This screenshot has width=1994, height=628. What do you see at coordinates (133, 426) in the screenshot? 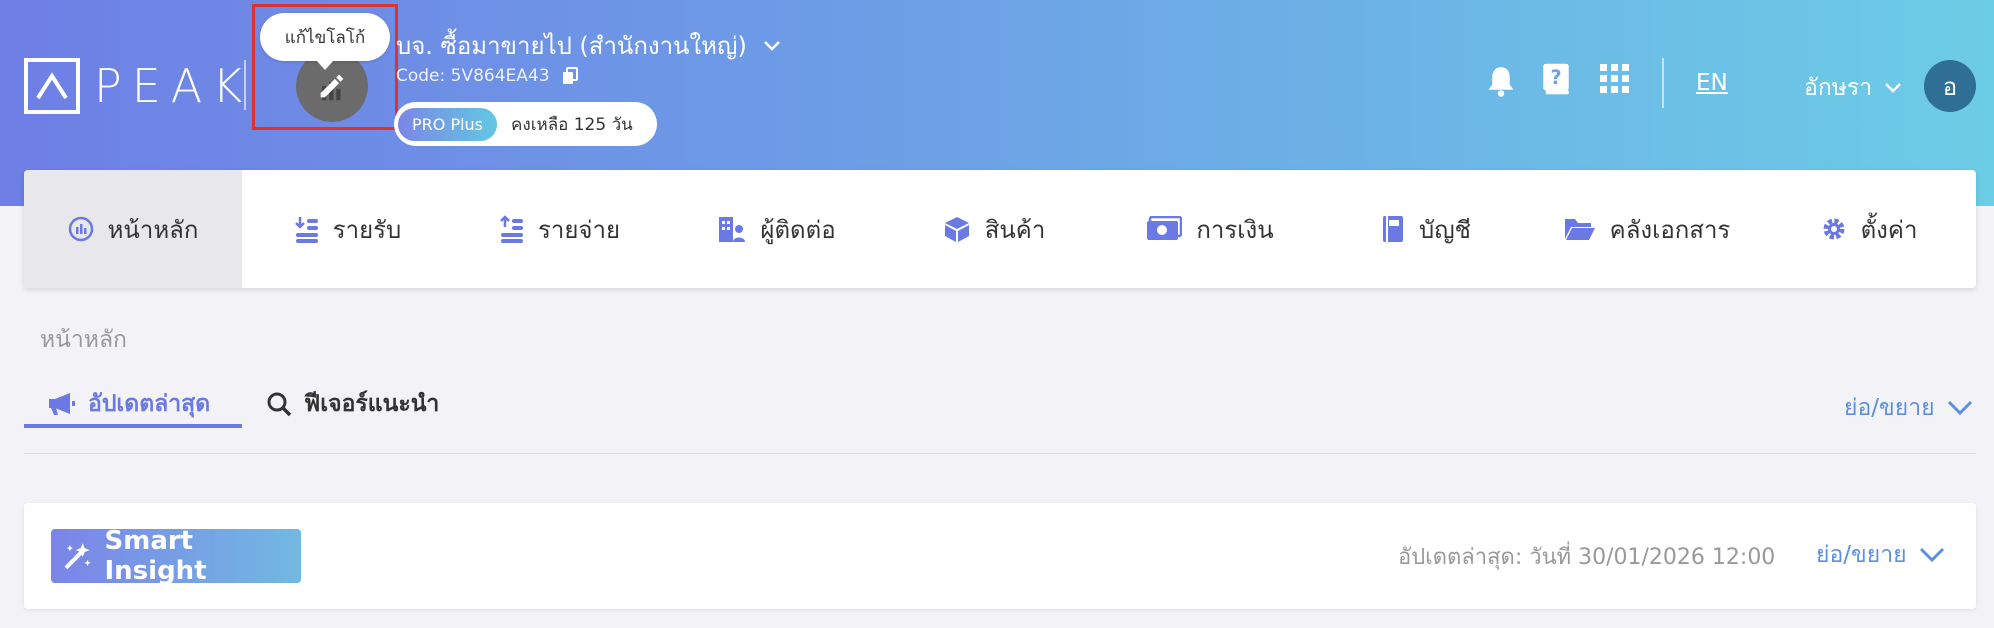
I see `active-tab-indicator` at bounding box center [133, 426].